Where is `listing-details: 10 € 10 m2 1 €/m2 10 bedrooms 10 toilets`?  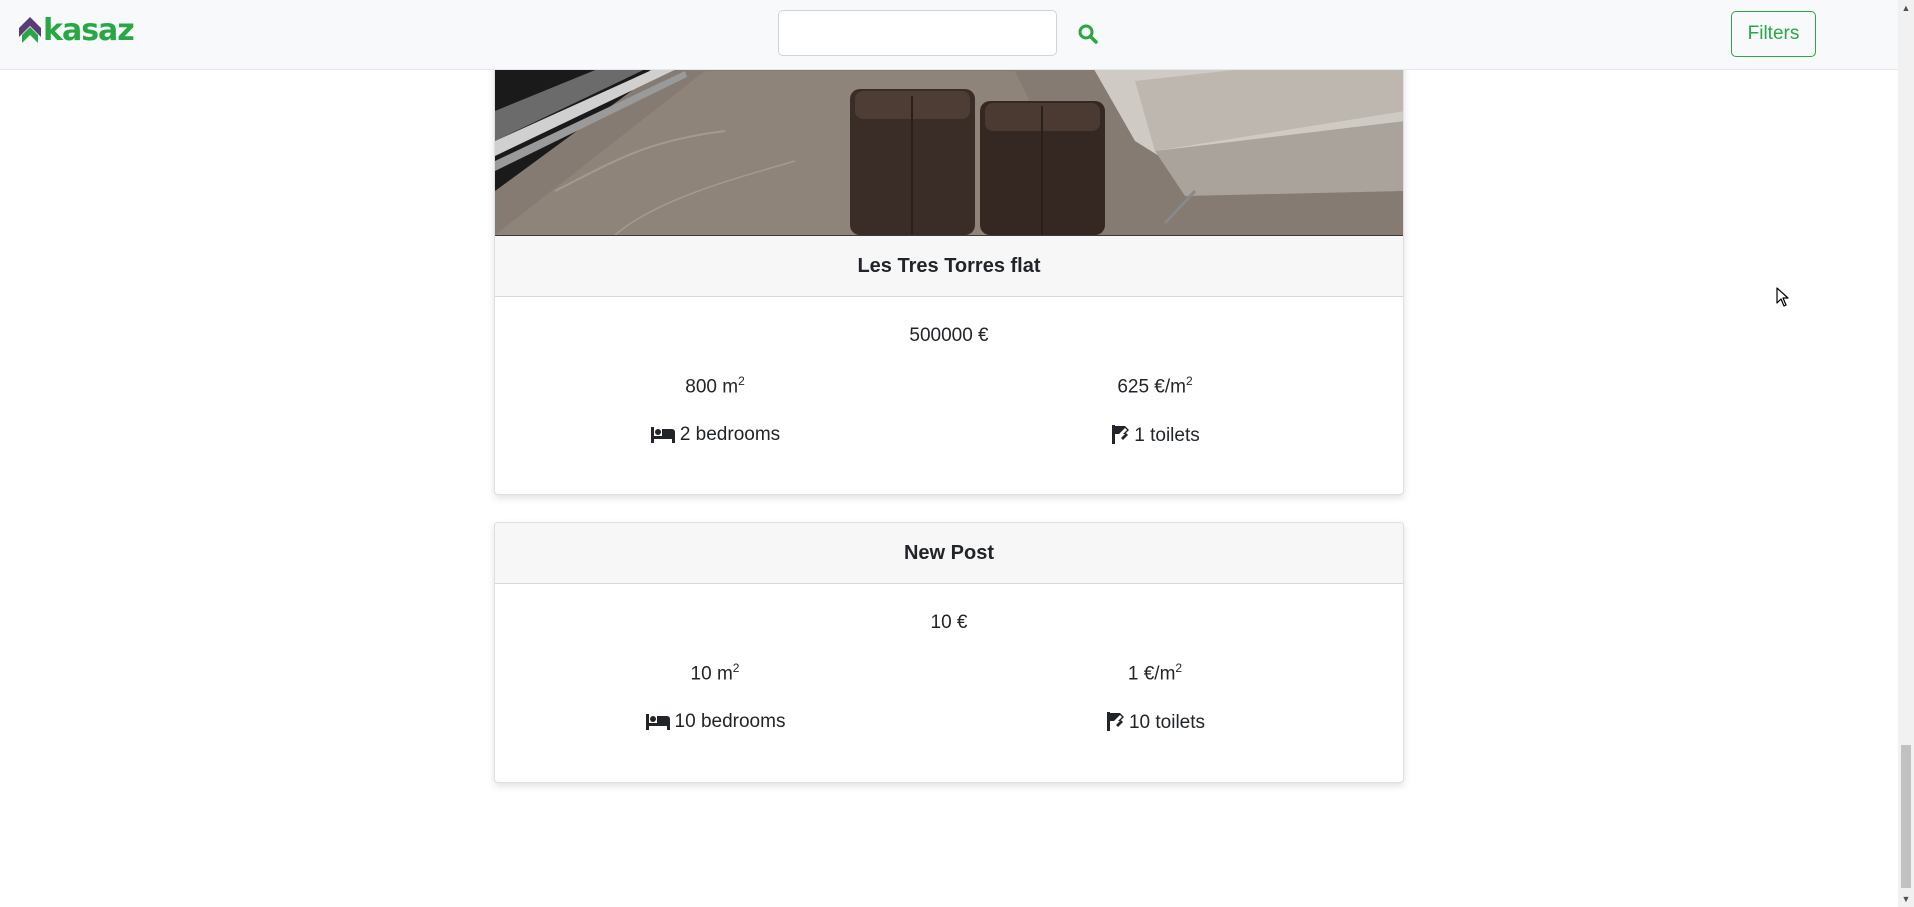 listing-details: 10 € 10 m2 1 €/m2 10 bedrooms 10 toilets is located at coordinates (949, 683).